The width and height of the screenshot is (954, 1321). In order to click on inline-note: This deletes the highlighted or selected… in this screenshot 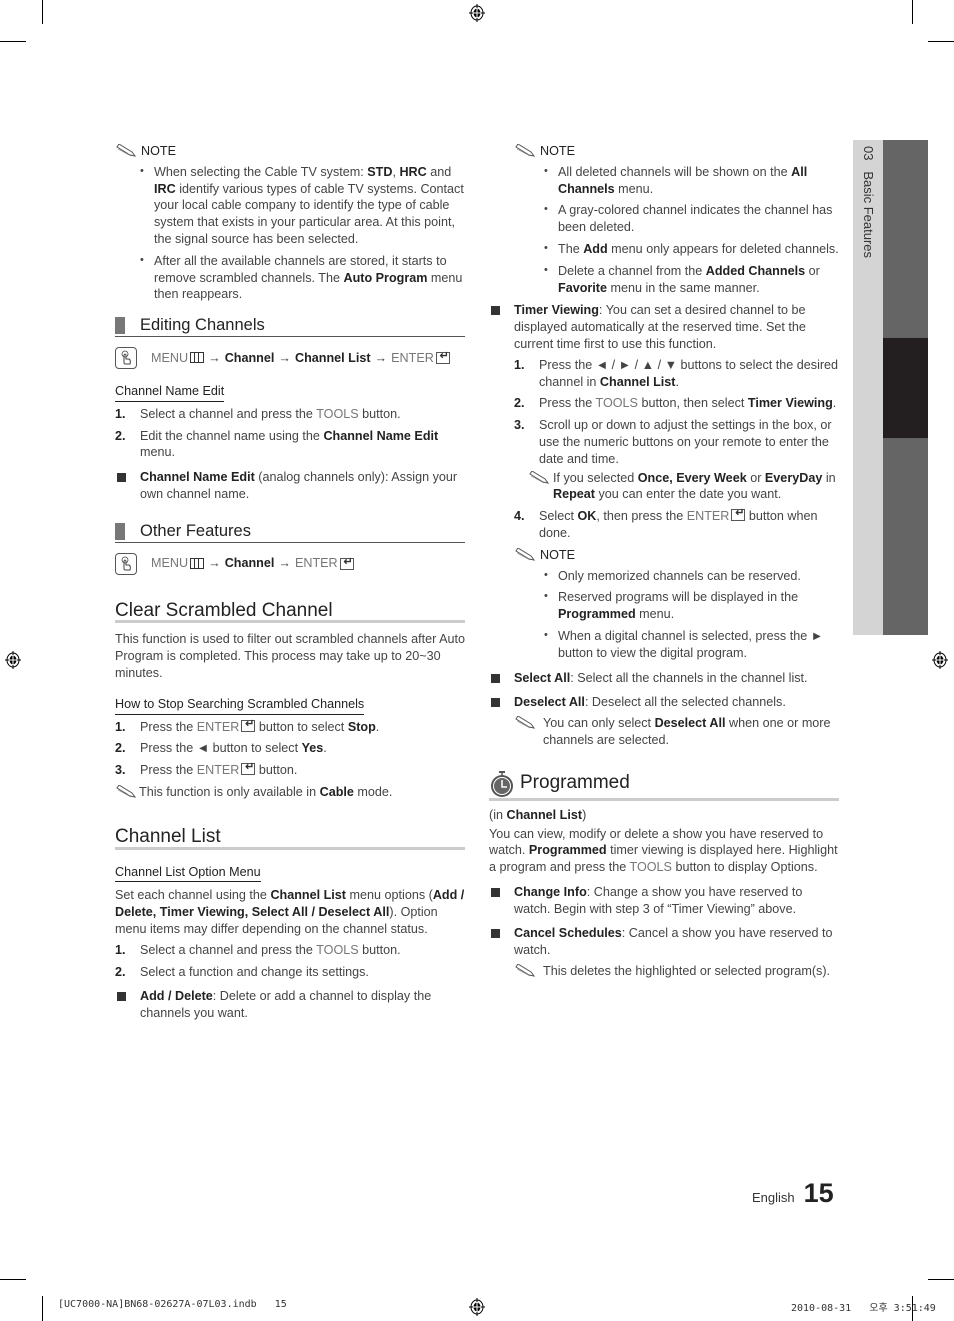, I will do `click(664, 971)`.